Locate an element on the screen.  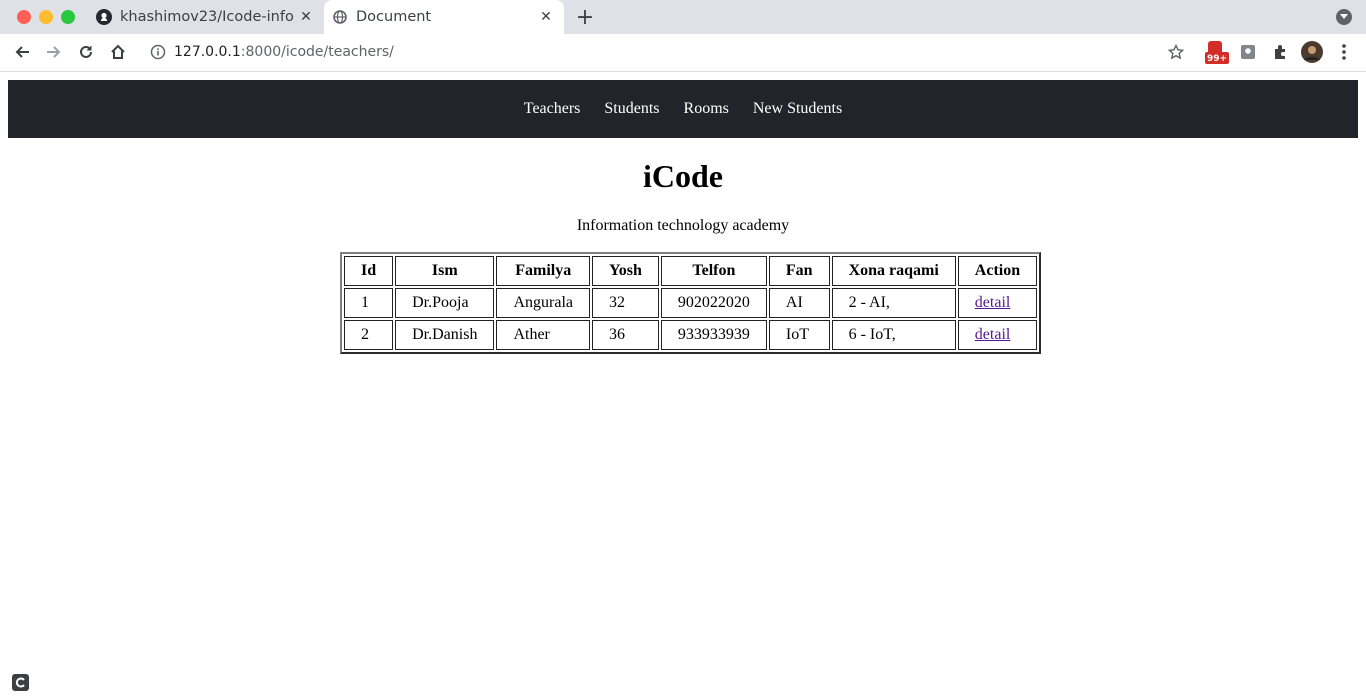
url-host: 127.0.0.1 is located at coordinates (207, 52).